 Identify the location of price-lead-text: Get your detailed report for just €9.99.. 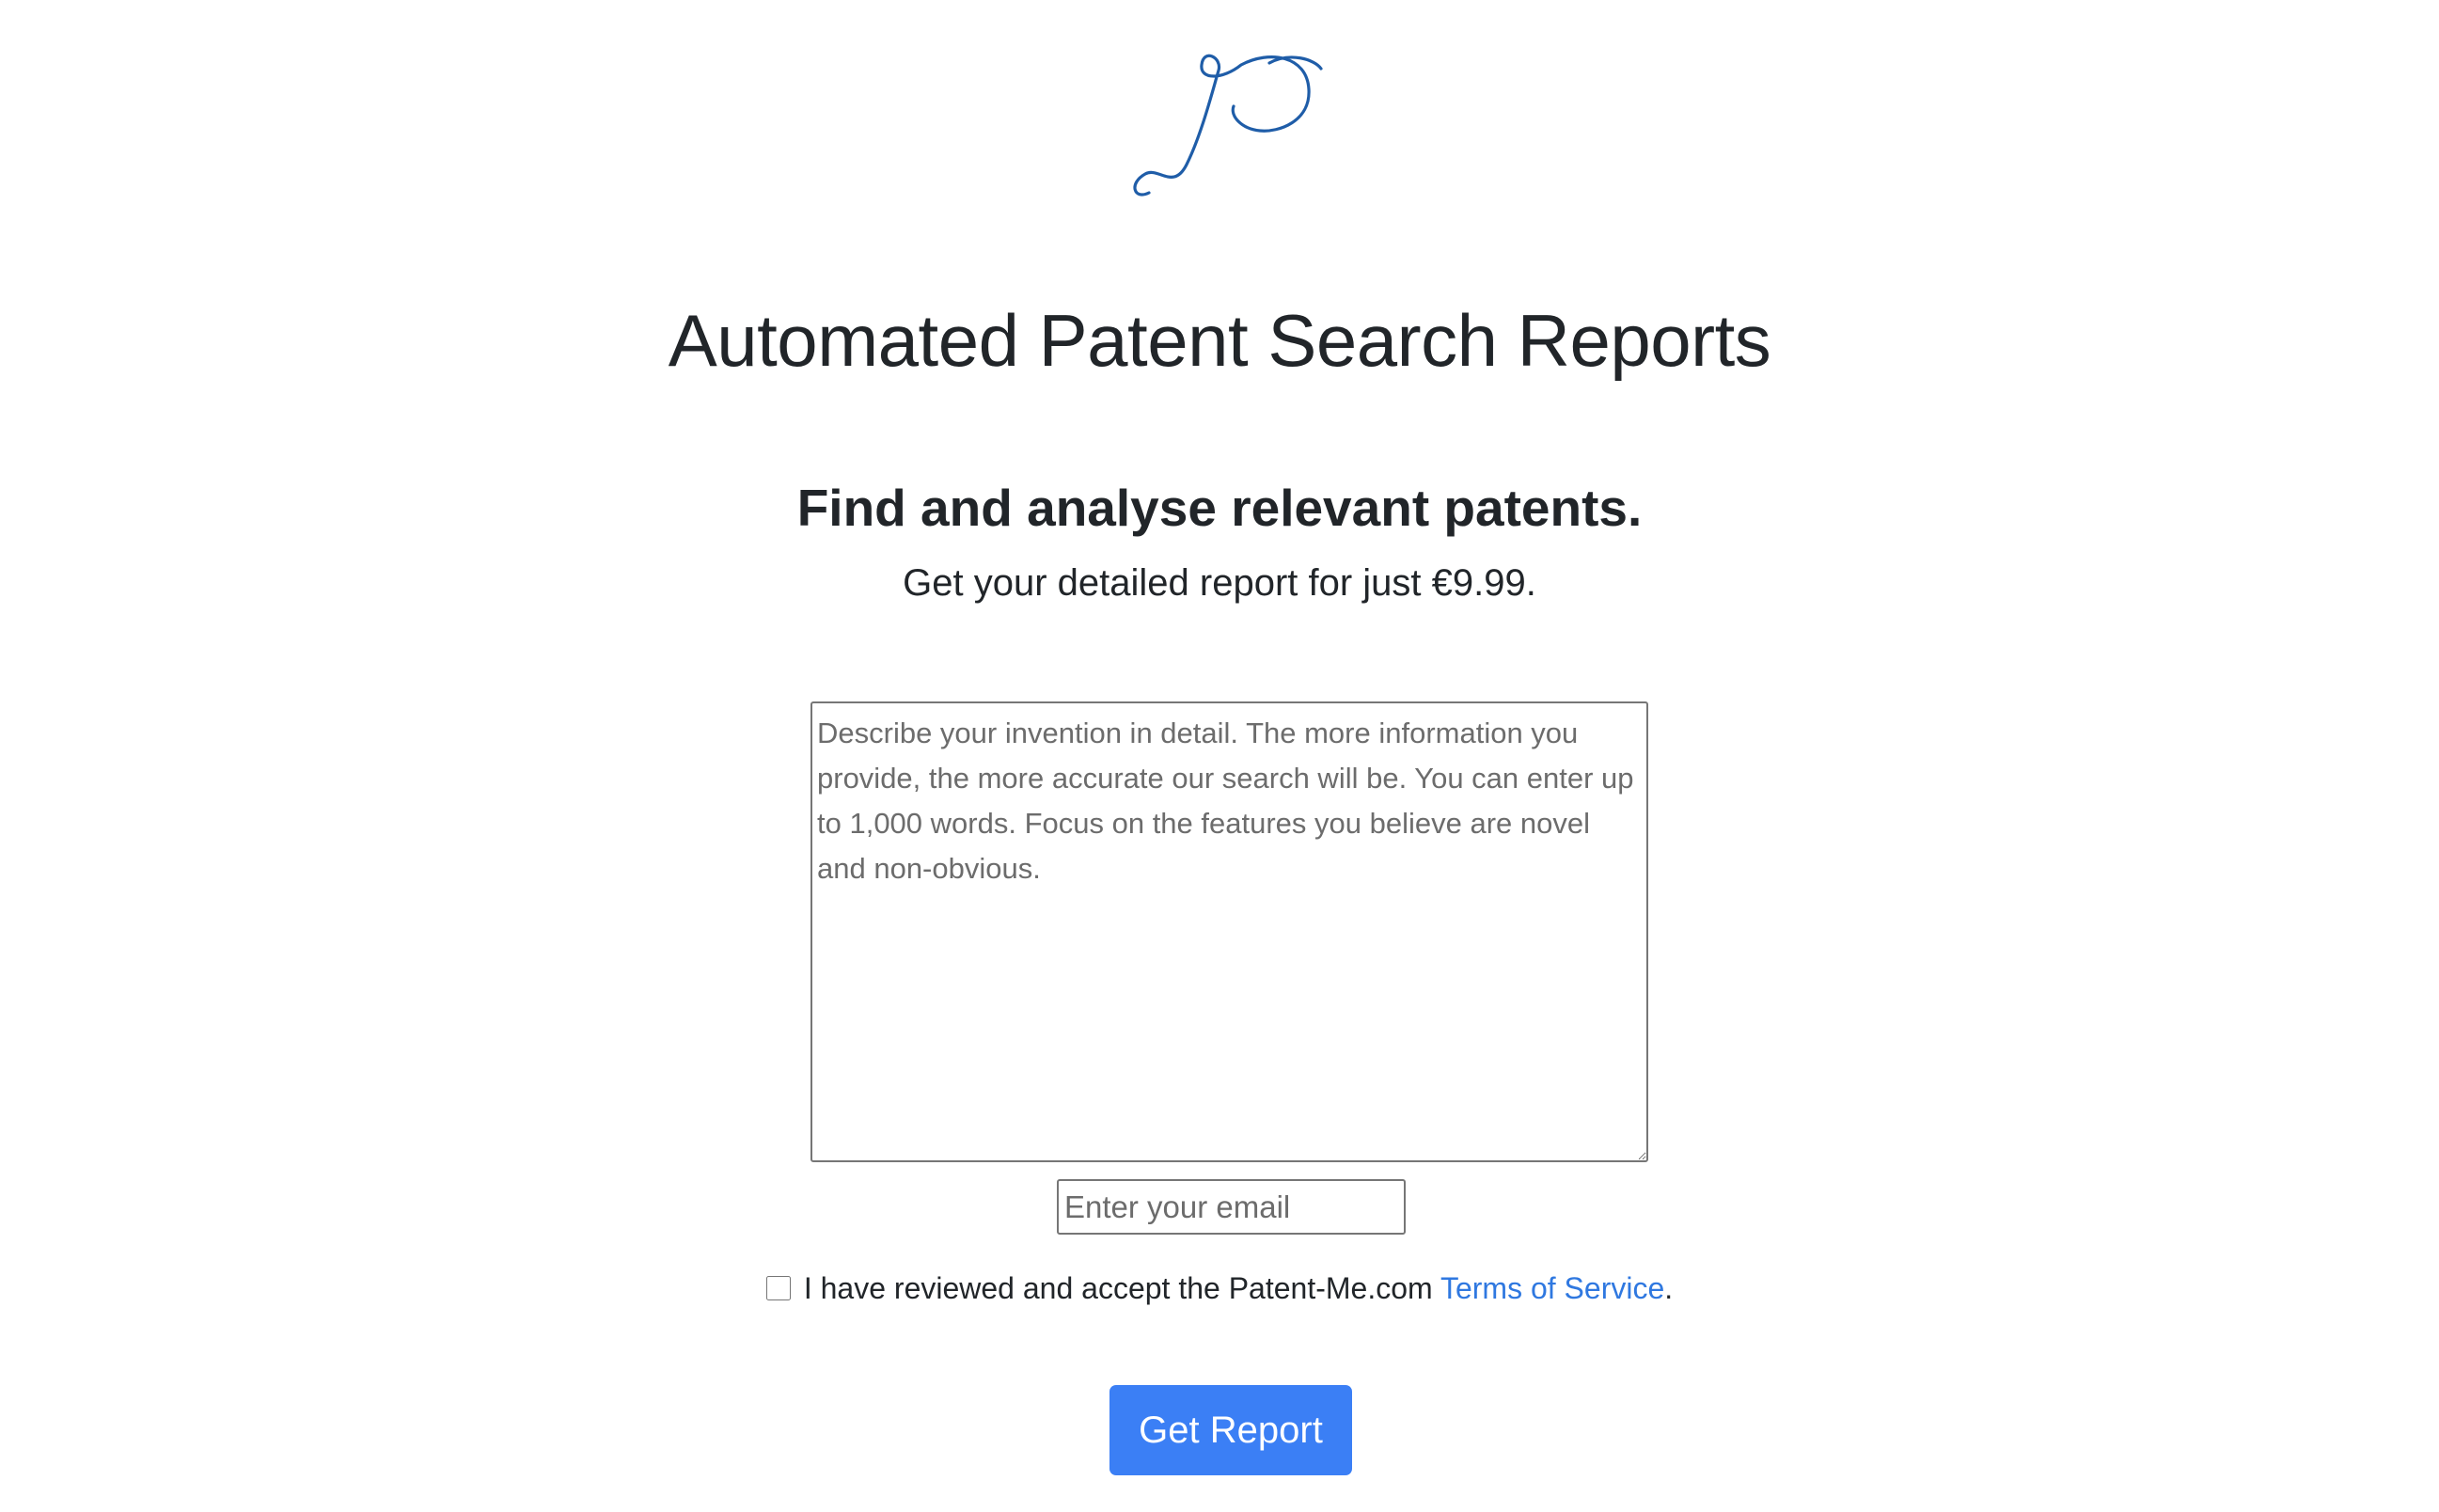
(1219, 583).